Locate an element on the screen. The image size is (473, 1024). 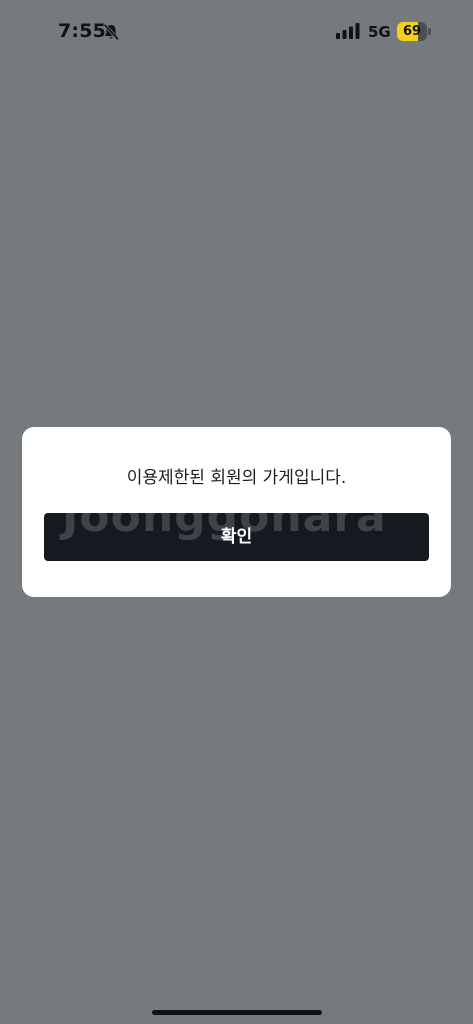
bell-off-icon is located at coordinates (111, 32).